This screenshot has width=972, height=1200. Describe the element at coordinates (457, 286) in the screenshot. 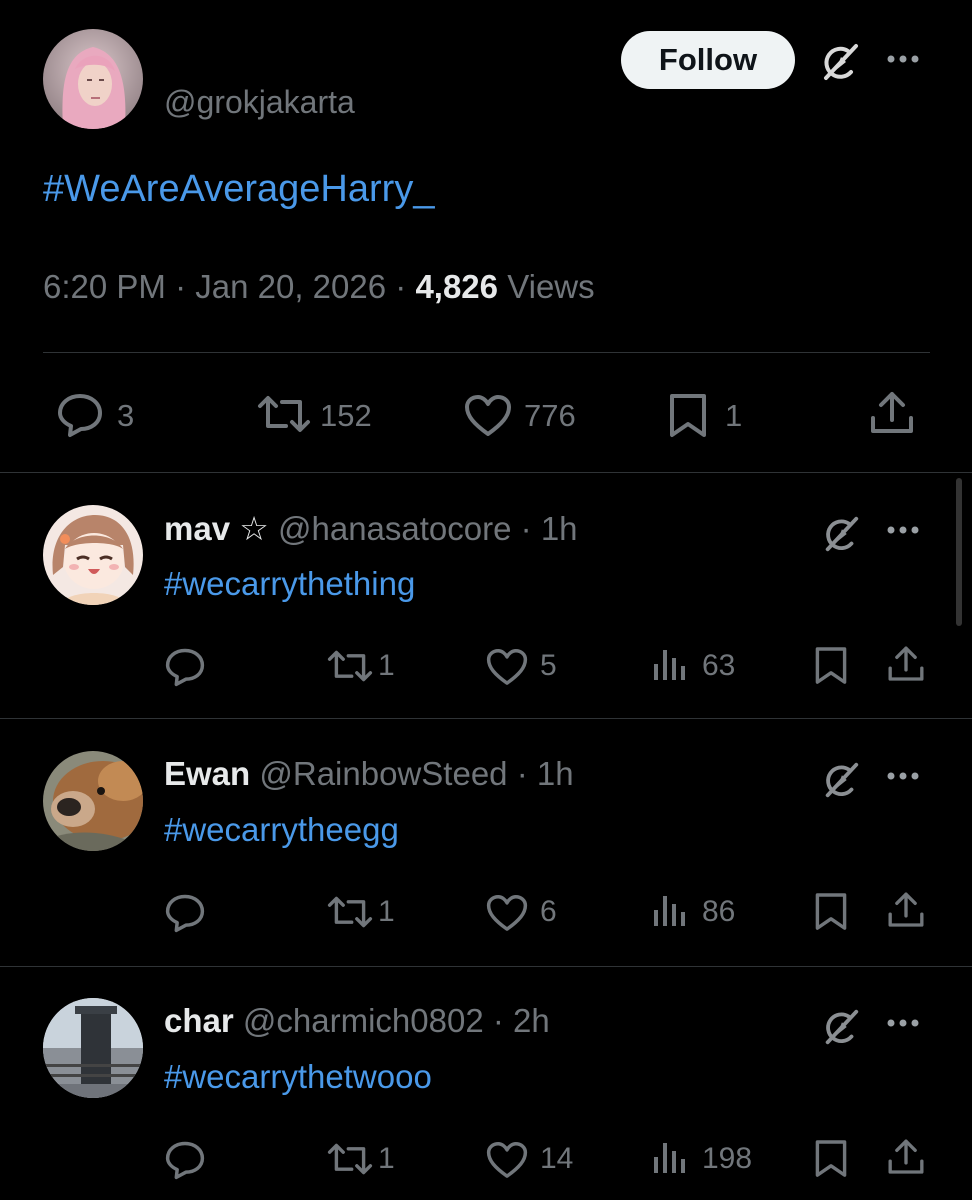

I see `views-count: 4,826` at that location.